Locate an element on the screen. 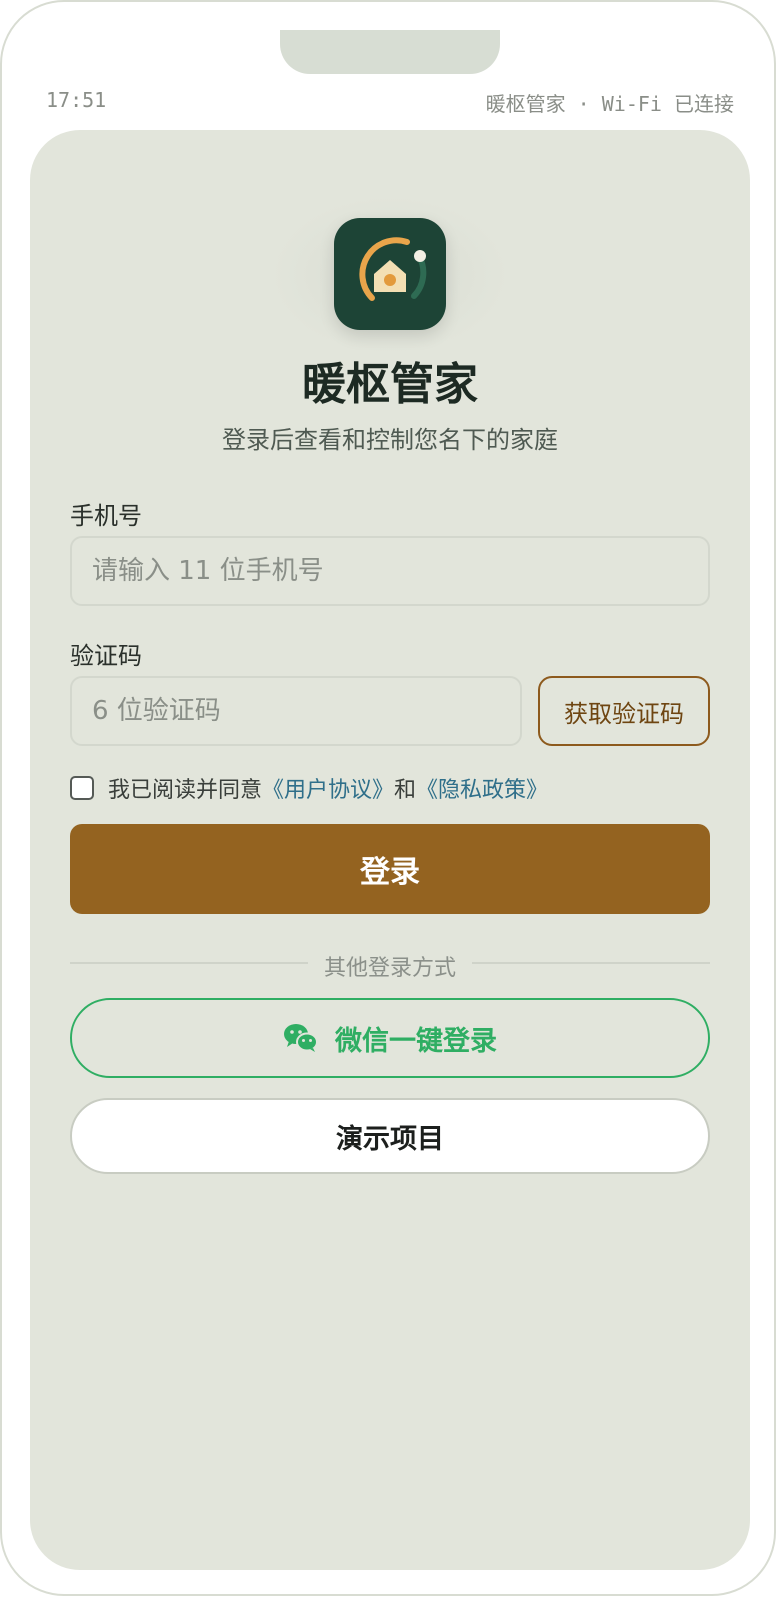 The width and height of the screenshot is (780, 1600). user-agreement-link: 《用户协议》 is located at coordinates (328, 788).